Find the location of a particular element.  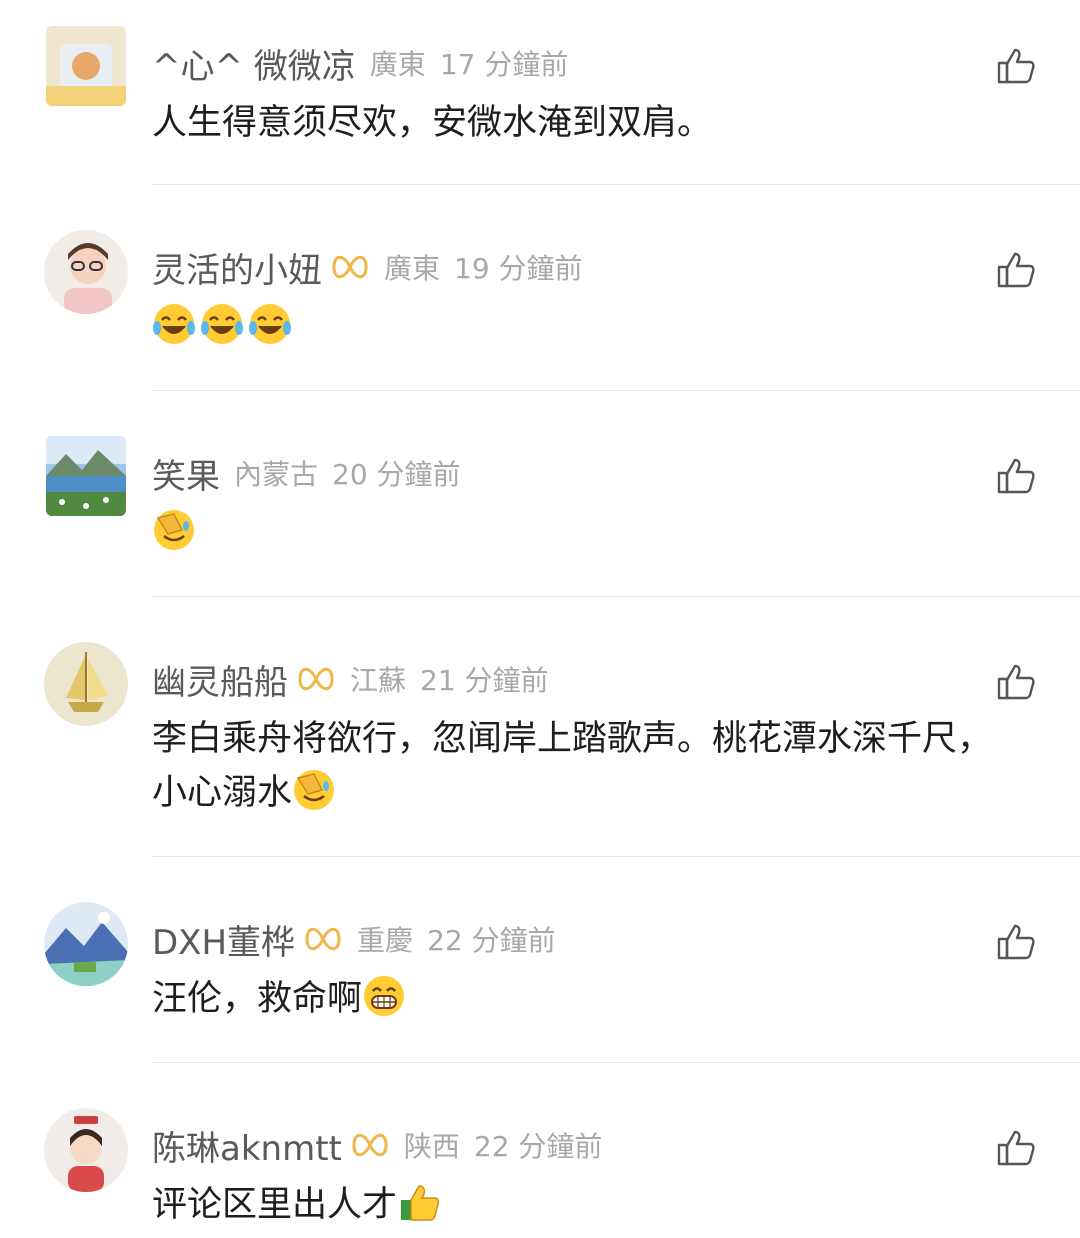

comment-text: 人生得意须尽欢，安微水淹到双肩。 is located at coordinates (587, 123).